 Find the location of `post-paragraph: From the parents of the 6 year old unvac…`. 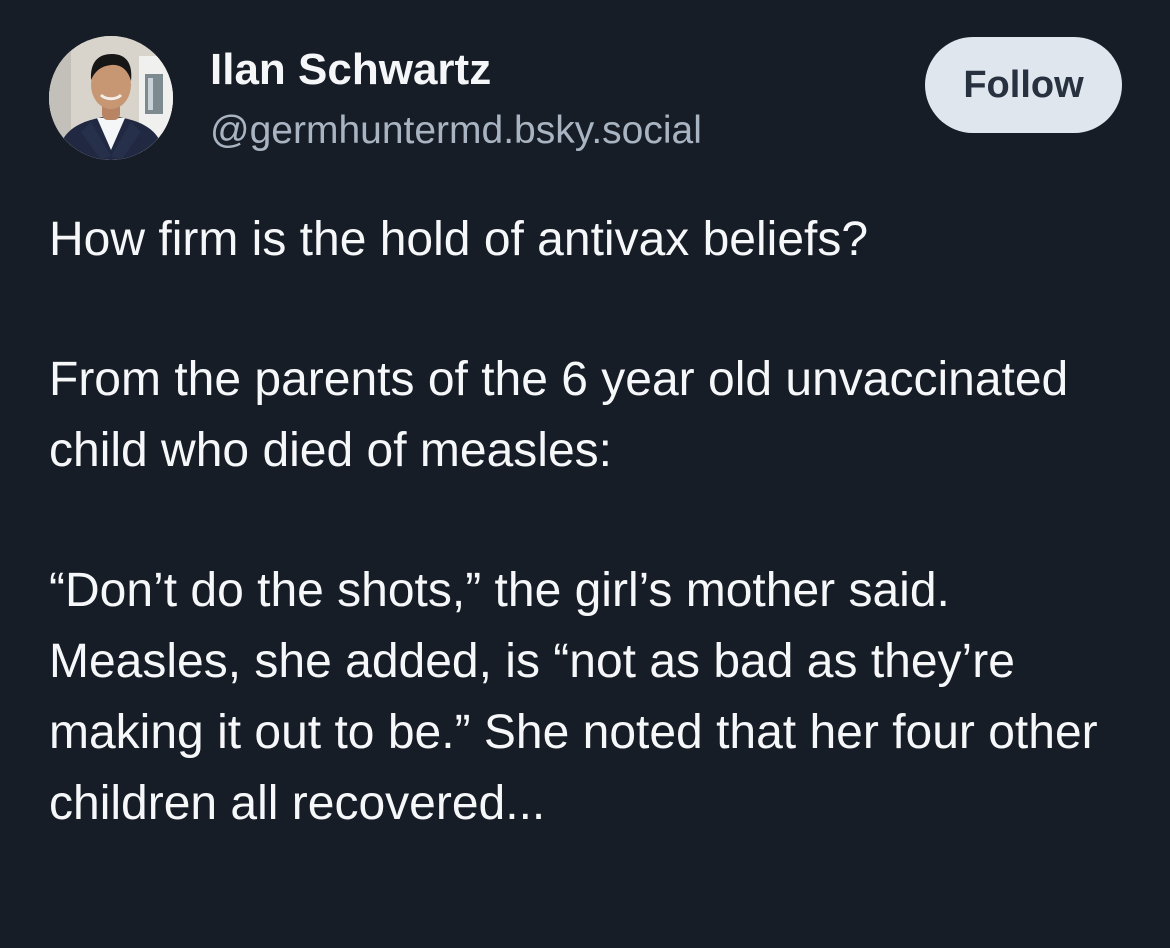

post-paragraph: From the parents of the 6 year old unvac… is located at coordinates (559, 415).